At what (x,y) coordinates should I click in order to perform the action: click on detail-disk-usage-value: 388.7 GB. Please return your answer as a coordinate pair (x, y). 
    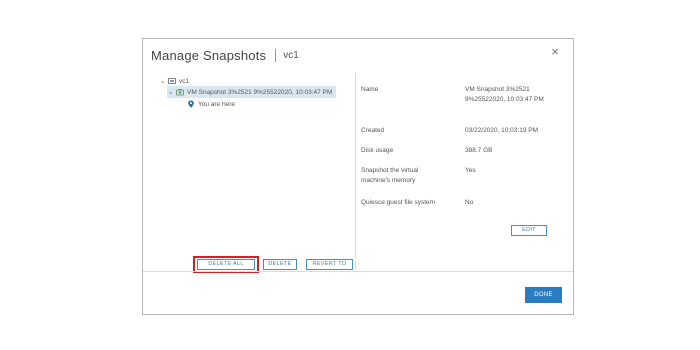
    Looking at the image, I should click on (479, 150).